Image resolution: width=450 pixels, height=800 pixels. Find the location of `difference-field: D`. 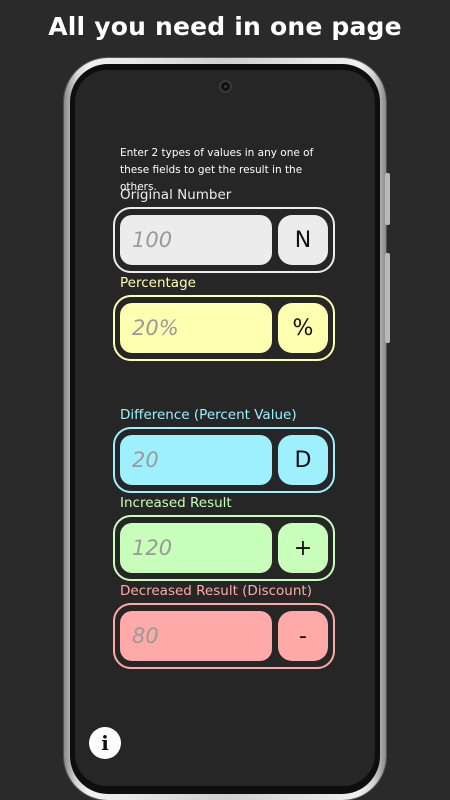

difference-field: D is located at coordinates (224, 460).